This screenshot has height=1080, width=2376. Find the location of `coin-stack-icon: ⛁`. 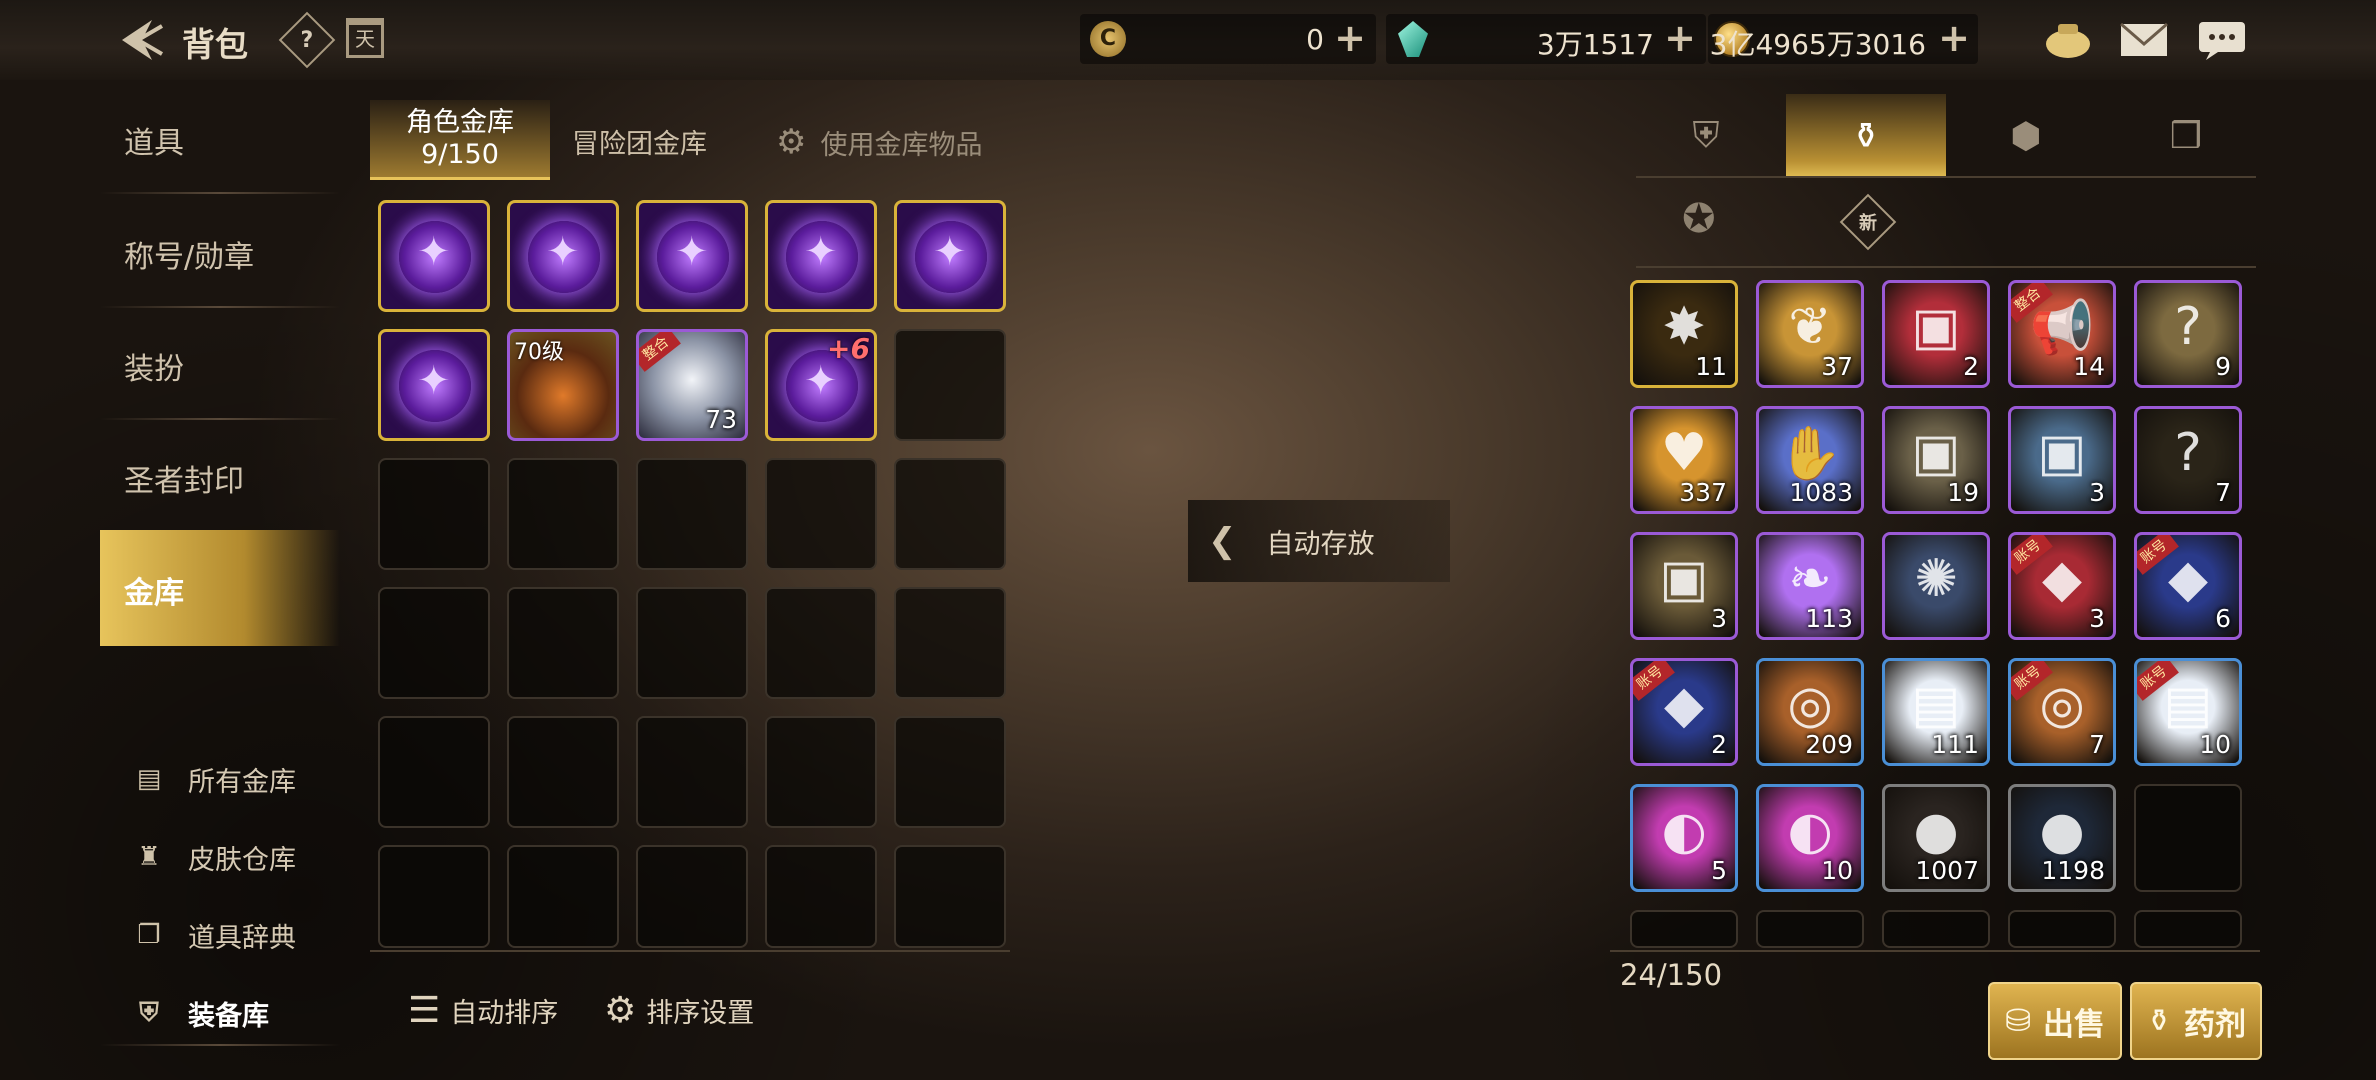

coin-stack-icon: ⛁ is located at coordinates (2018, 1021).